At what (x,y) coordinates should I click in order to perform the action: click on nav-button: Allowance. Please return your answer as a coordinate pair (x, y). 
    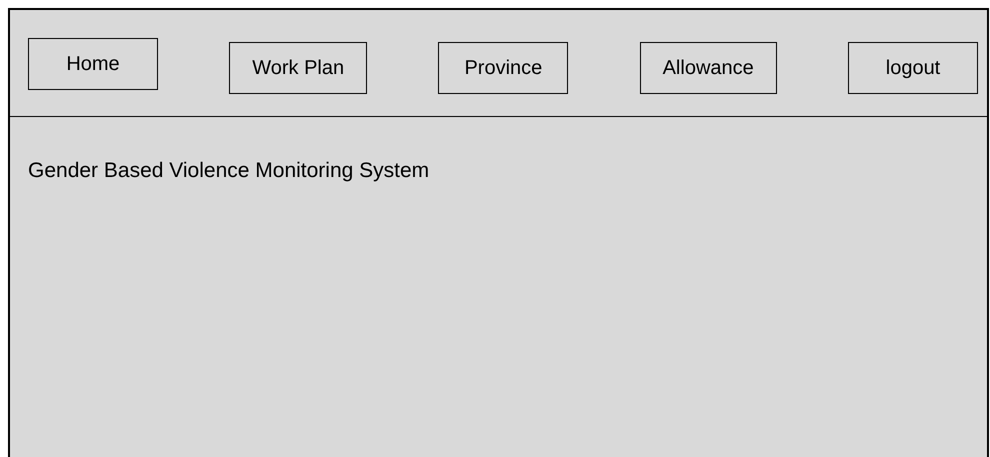
    Looking at the image, I should click on (708, 68).